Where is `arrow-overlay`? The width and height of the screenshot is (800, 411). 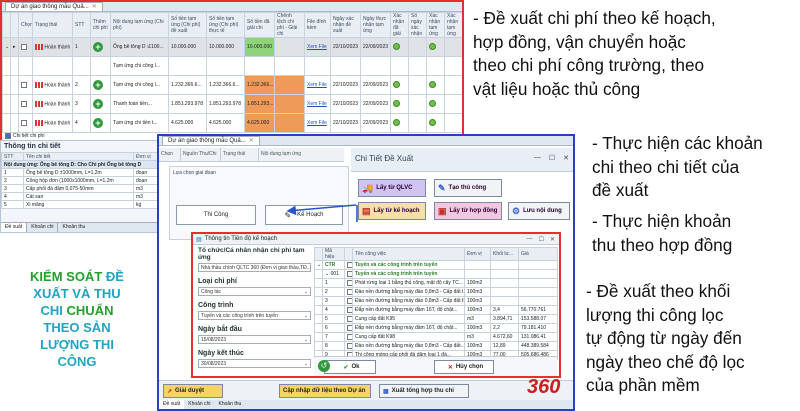 arrow-overlay is located at coordinates (322, 213).